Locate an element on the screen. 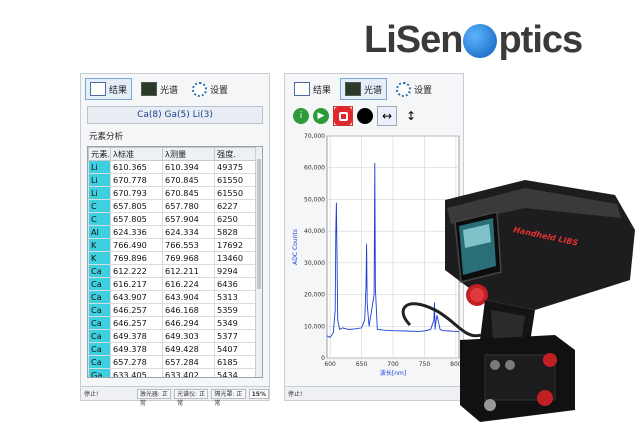 The image size is (640, 427). stop-button is located at coordinates (343, 116).